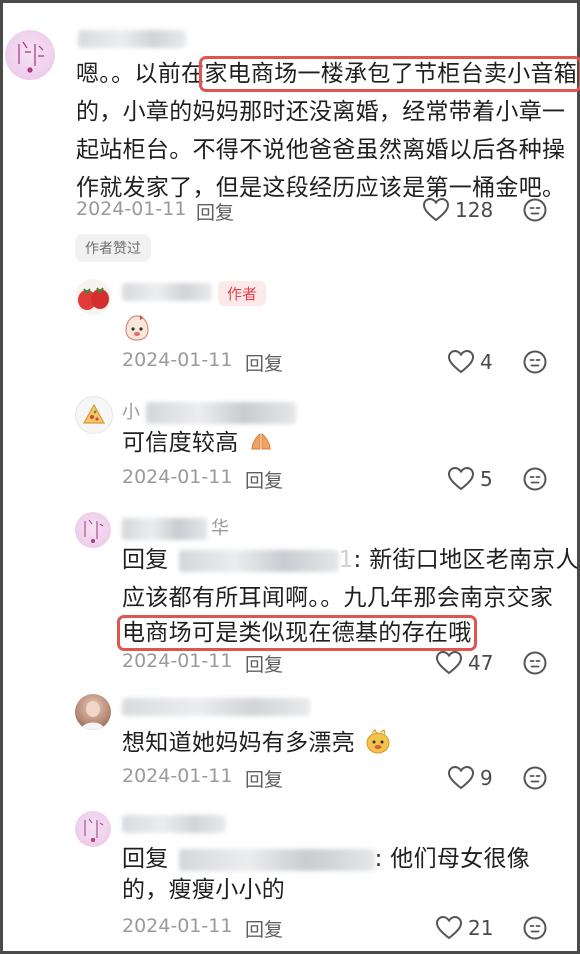  I want to click on username: 华, so click(175, 527).